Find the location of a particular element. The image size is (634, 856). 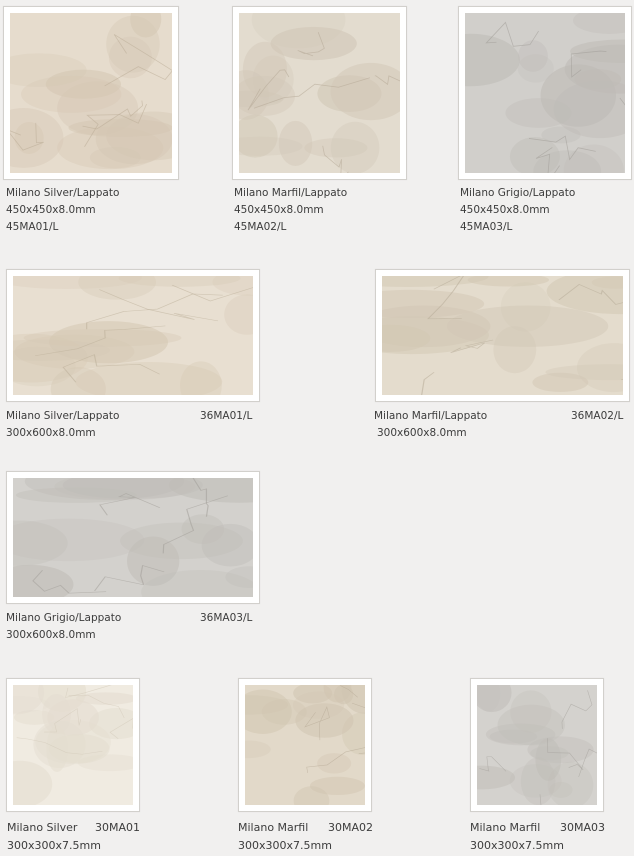

product-name: Milano Silver is located at coordinates (42, 827).